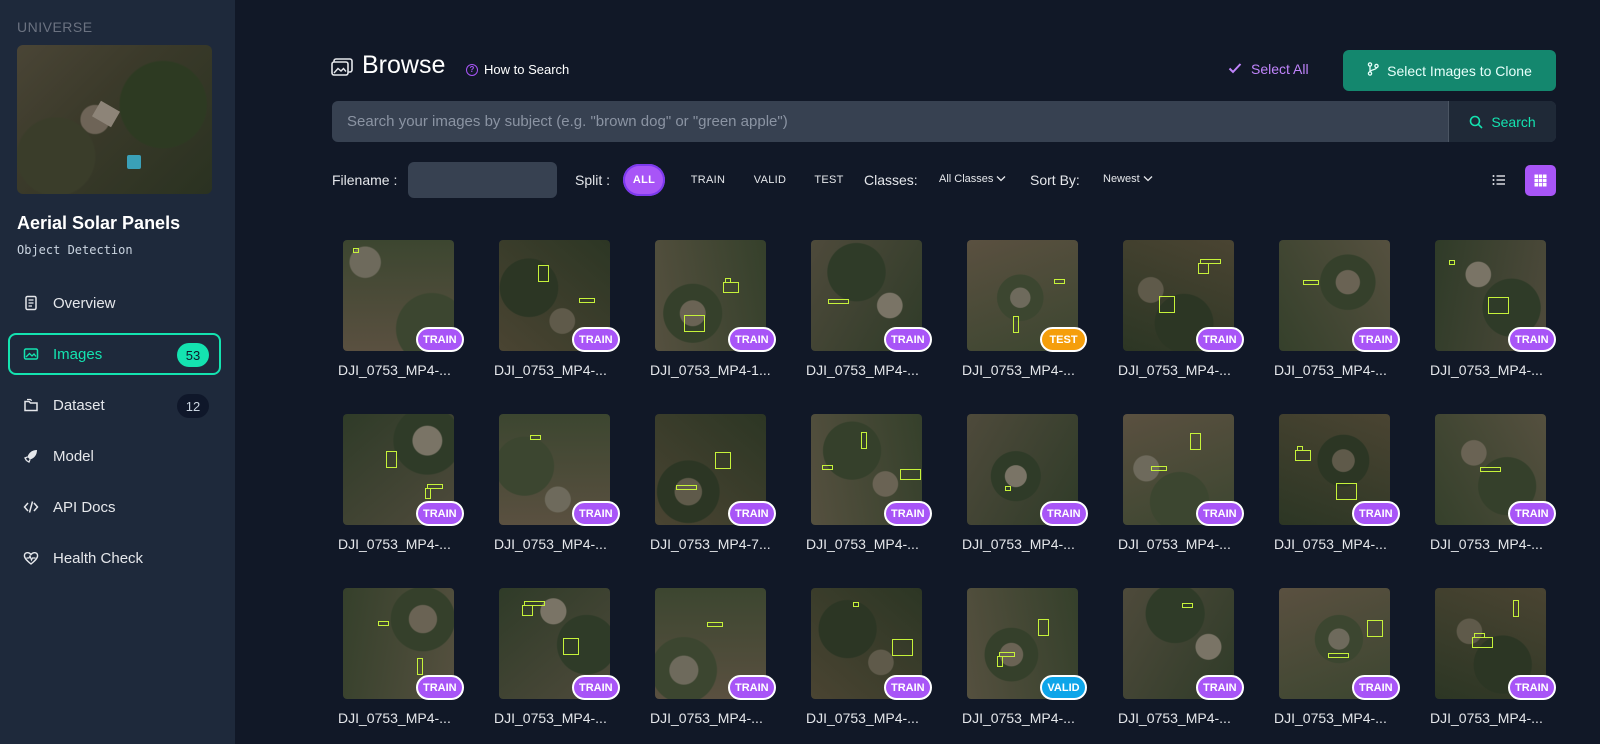 This screenshot has width=1600, height=744. I want to click on clone-button-label: Select Images to Clone, so click(1459, 70).